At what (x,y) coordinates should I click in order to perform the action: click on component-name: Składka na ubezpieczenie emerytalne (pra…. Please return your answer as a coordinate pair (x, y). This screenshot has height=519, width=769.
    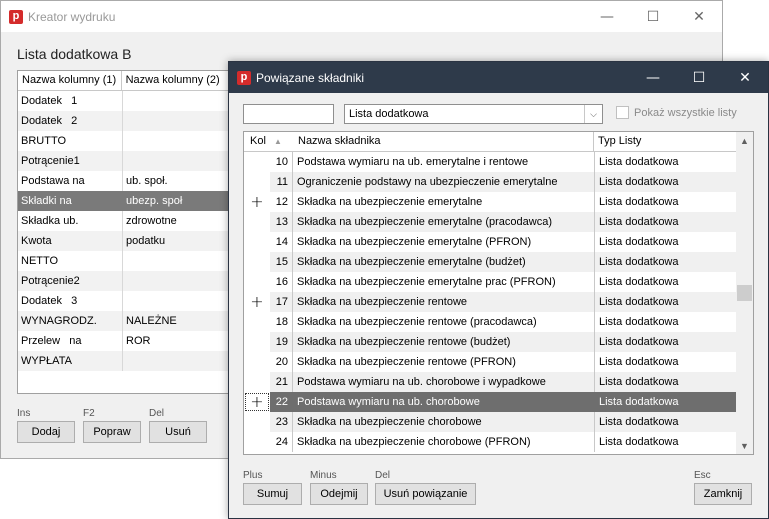
    Looking at the image, I should click on (443, 222).